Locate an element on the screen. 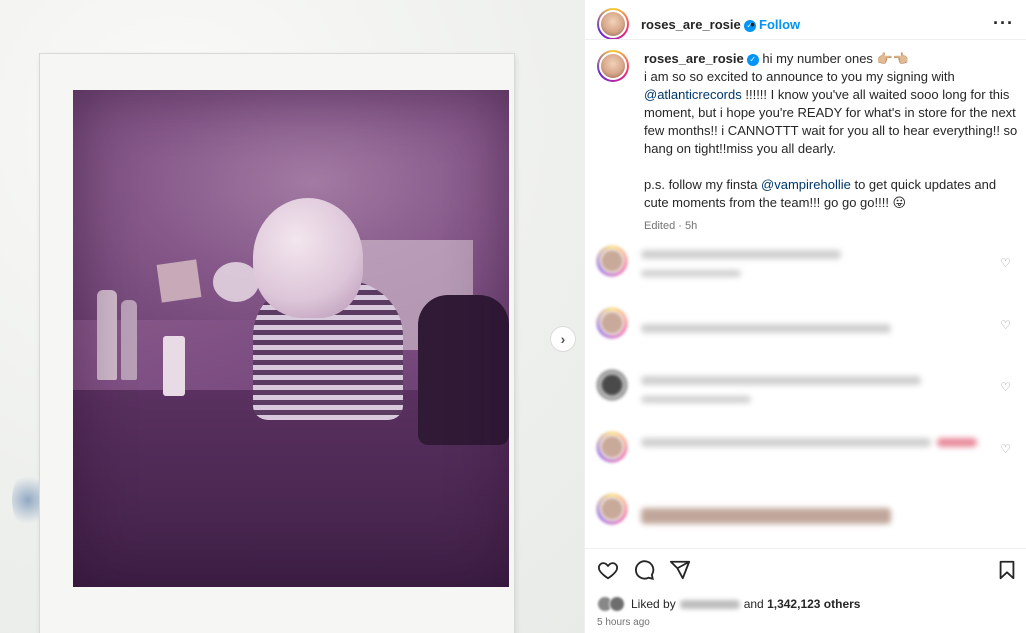 This screenshot has height=633, width=1026. more-horizontal-icon: ··· is located at coordinates (1003, 23).